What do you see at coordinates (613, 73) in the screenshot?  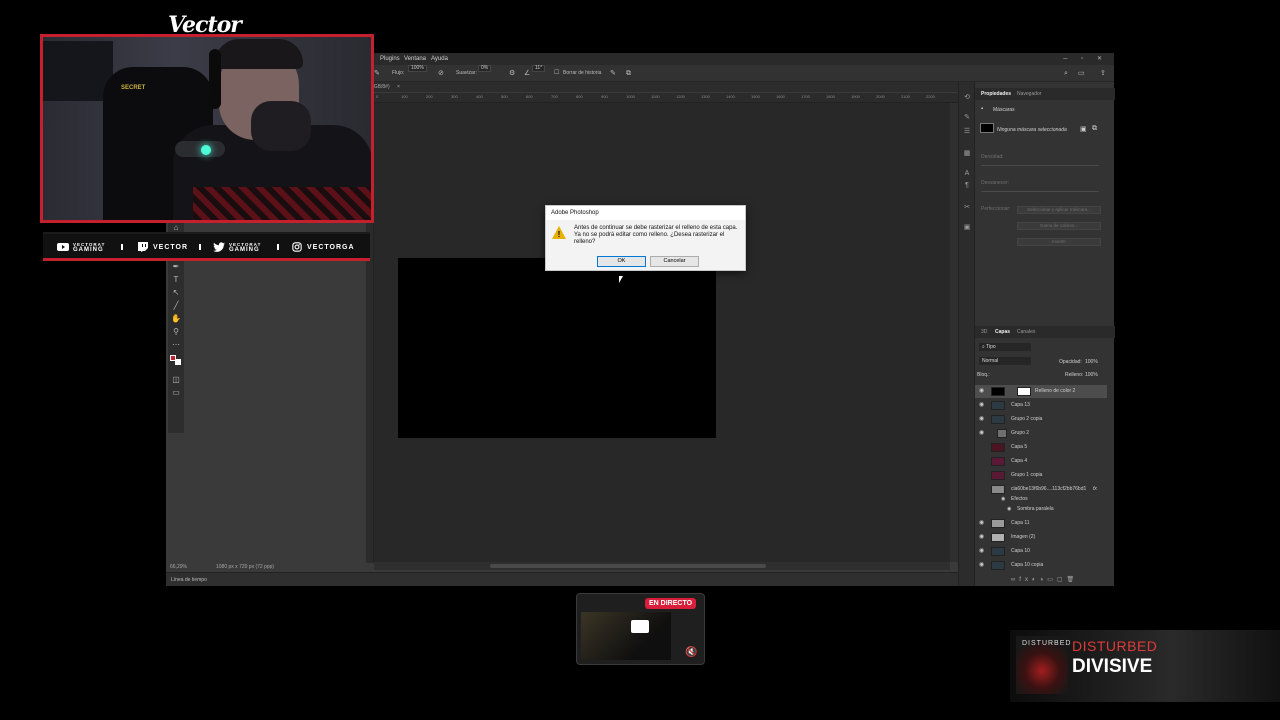 I see `pressure-icon: ✎` at bounding box center [613, 73].